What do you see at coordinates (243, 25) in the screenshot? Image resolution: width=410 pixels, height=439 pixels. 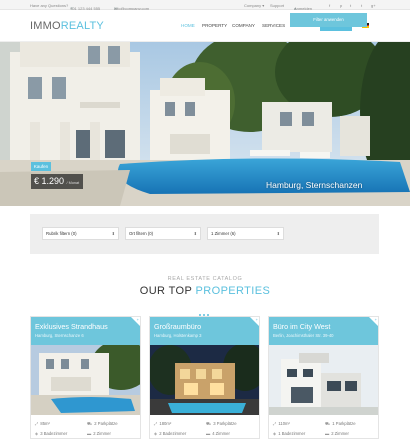 I see `nav-company: COMPANY` at bounding box center [243, 25].